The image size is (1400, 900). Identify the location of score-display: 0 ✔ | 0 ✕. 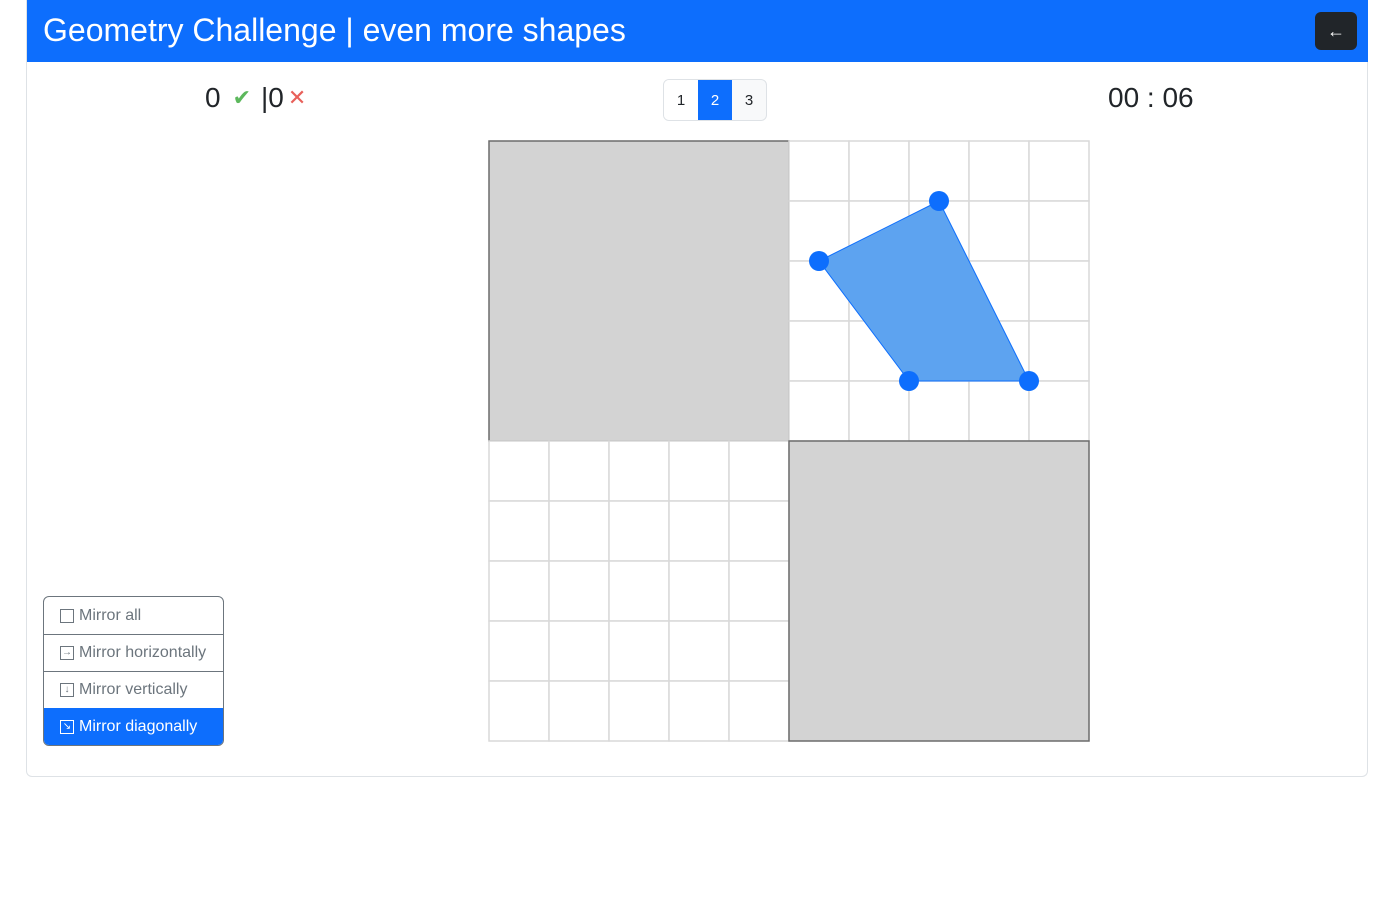
(255, 98).